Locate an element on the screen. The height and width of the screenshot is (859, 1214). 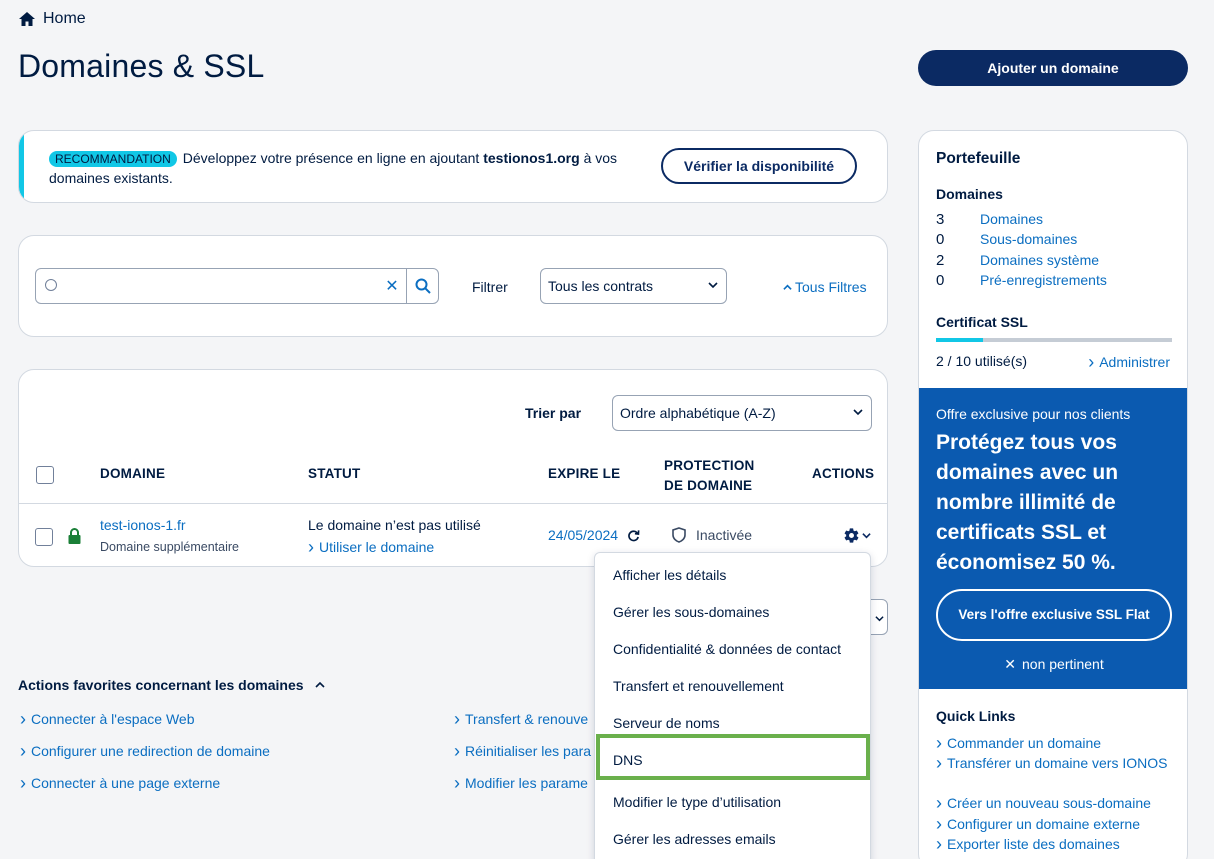
promo-dismiss: ✕ non pertinent is located at coordinates (1053, 664).